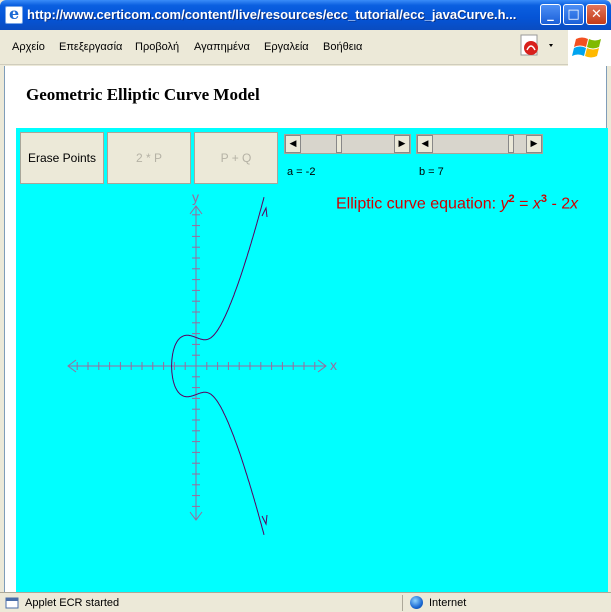 Image resolution: width=611 pixels, height=612 pixels. What do you see at coordinates (342, 47) in the screenshot?
I see `menu-help: Βοήθεια` at bounding box center [342, 47].